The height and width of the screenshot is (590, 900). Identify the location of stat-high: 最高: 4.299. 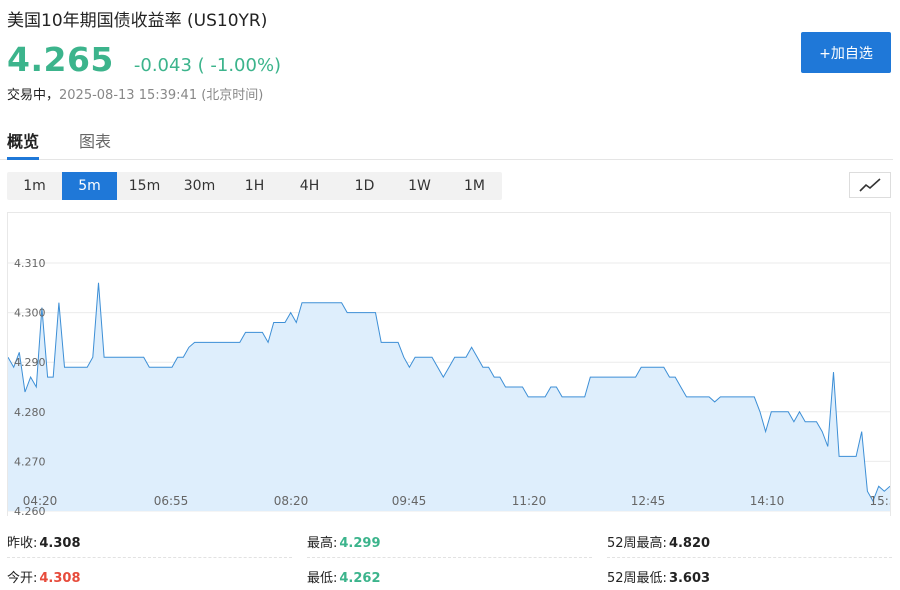
(344, 541).